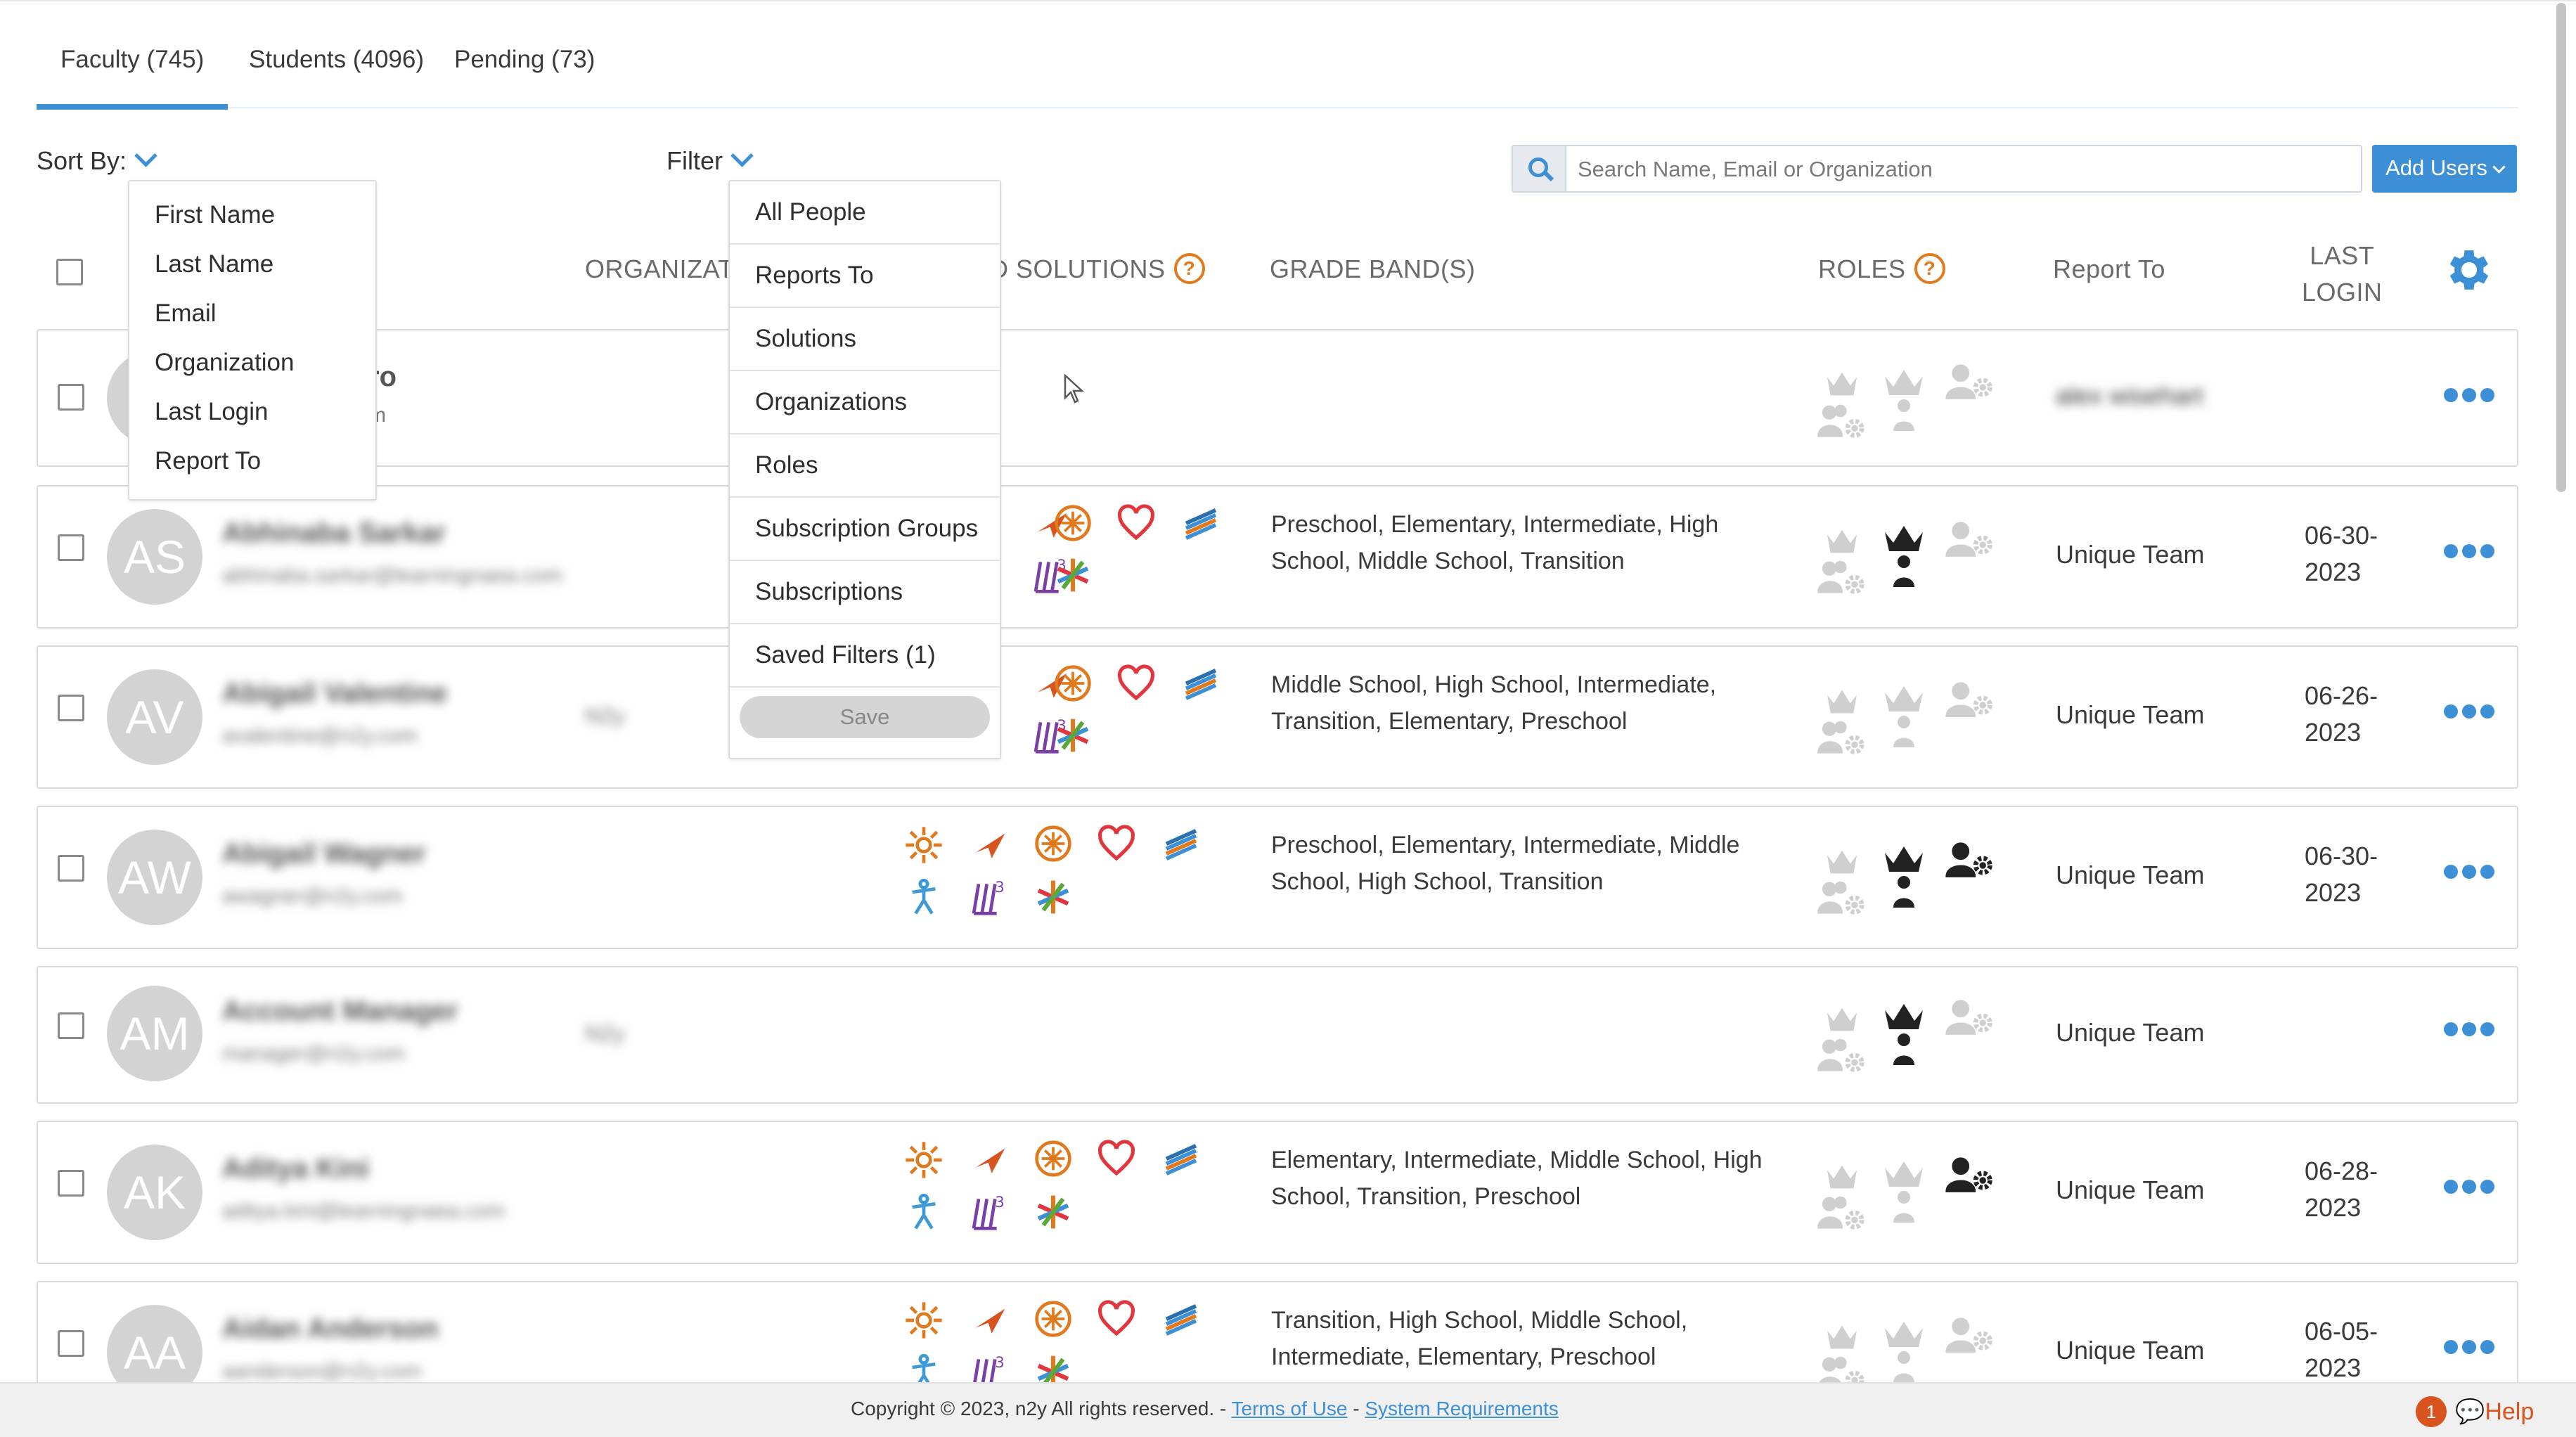  I want to click on filter-option-saved-filters: Saved Filters (1), so click(865, 656).